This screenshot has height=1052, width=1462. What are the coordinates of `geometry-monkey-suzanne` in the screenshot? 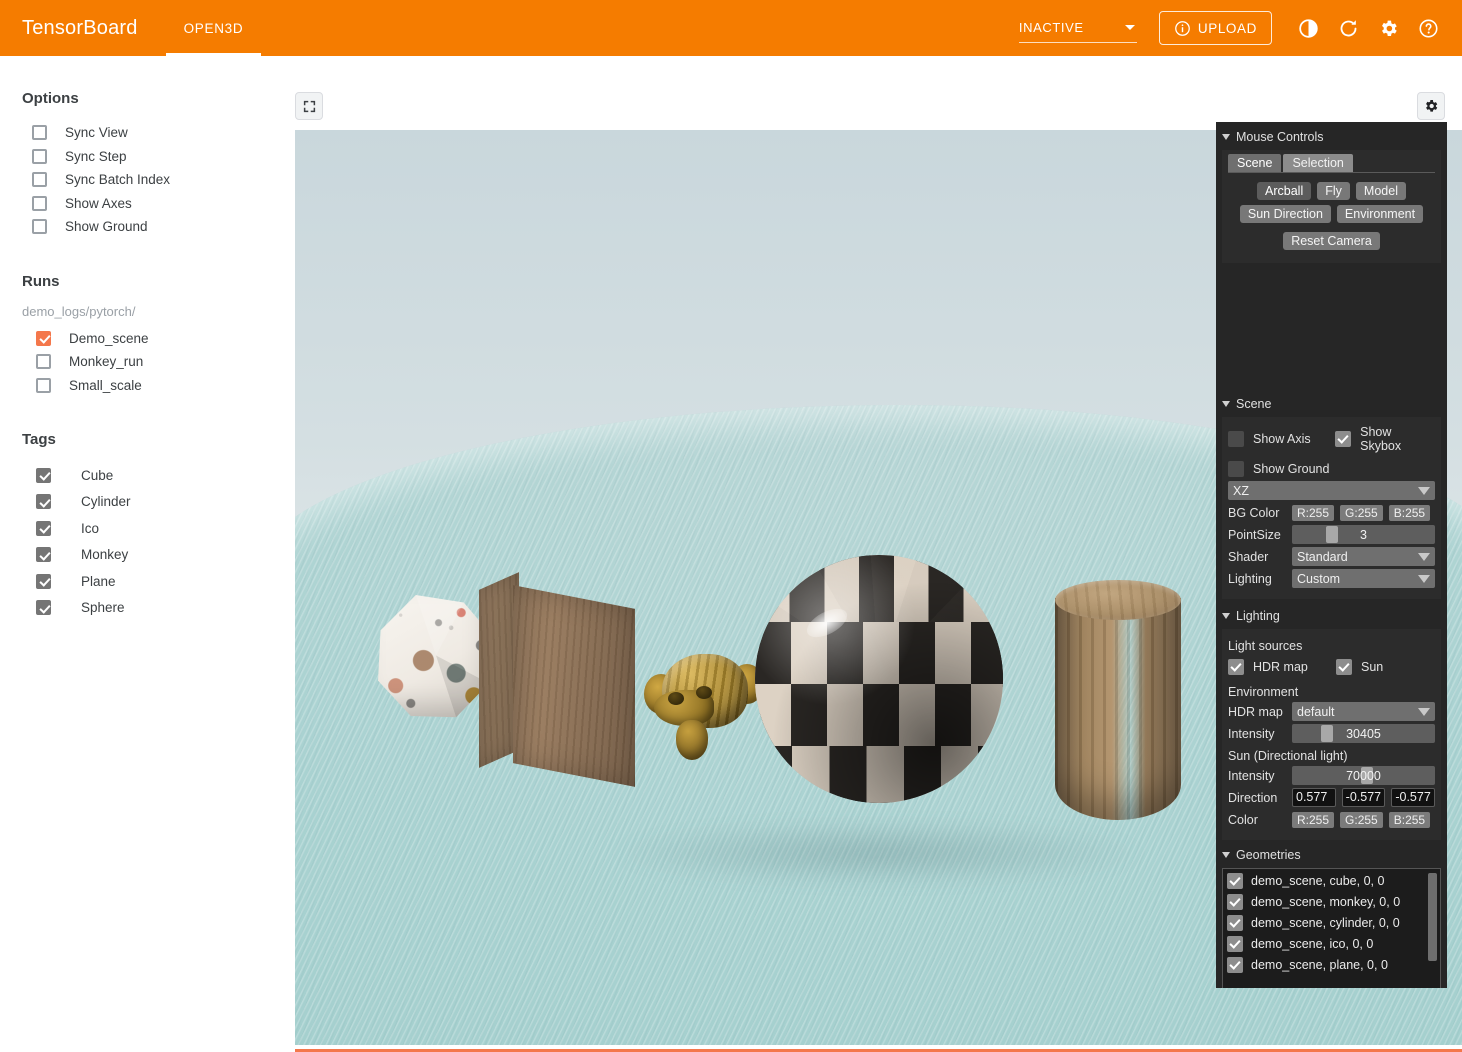 It's located at (707, 705).